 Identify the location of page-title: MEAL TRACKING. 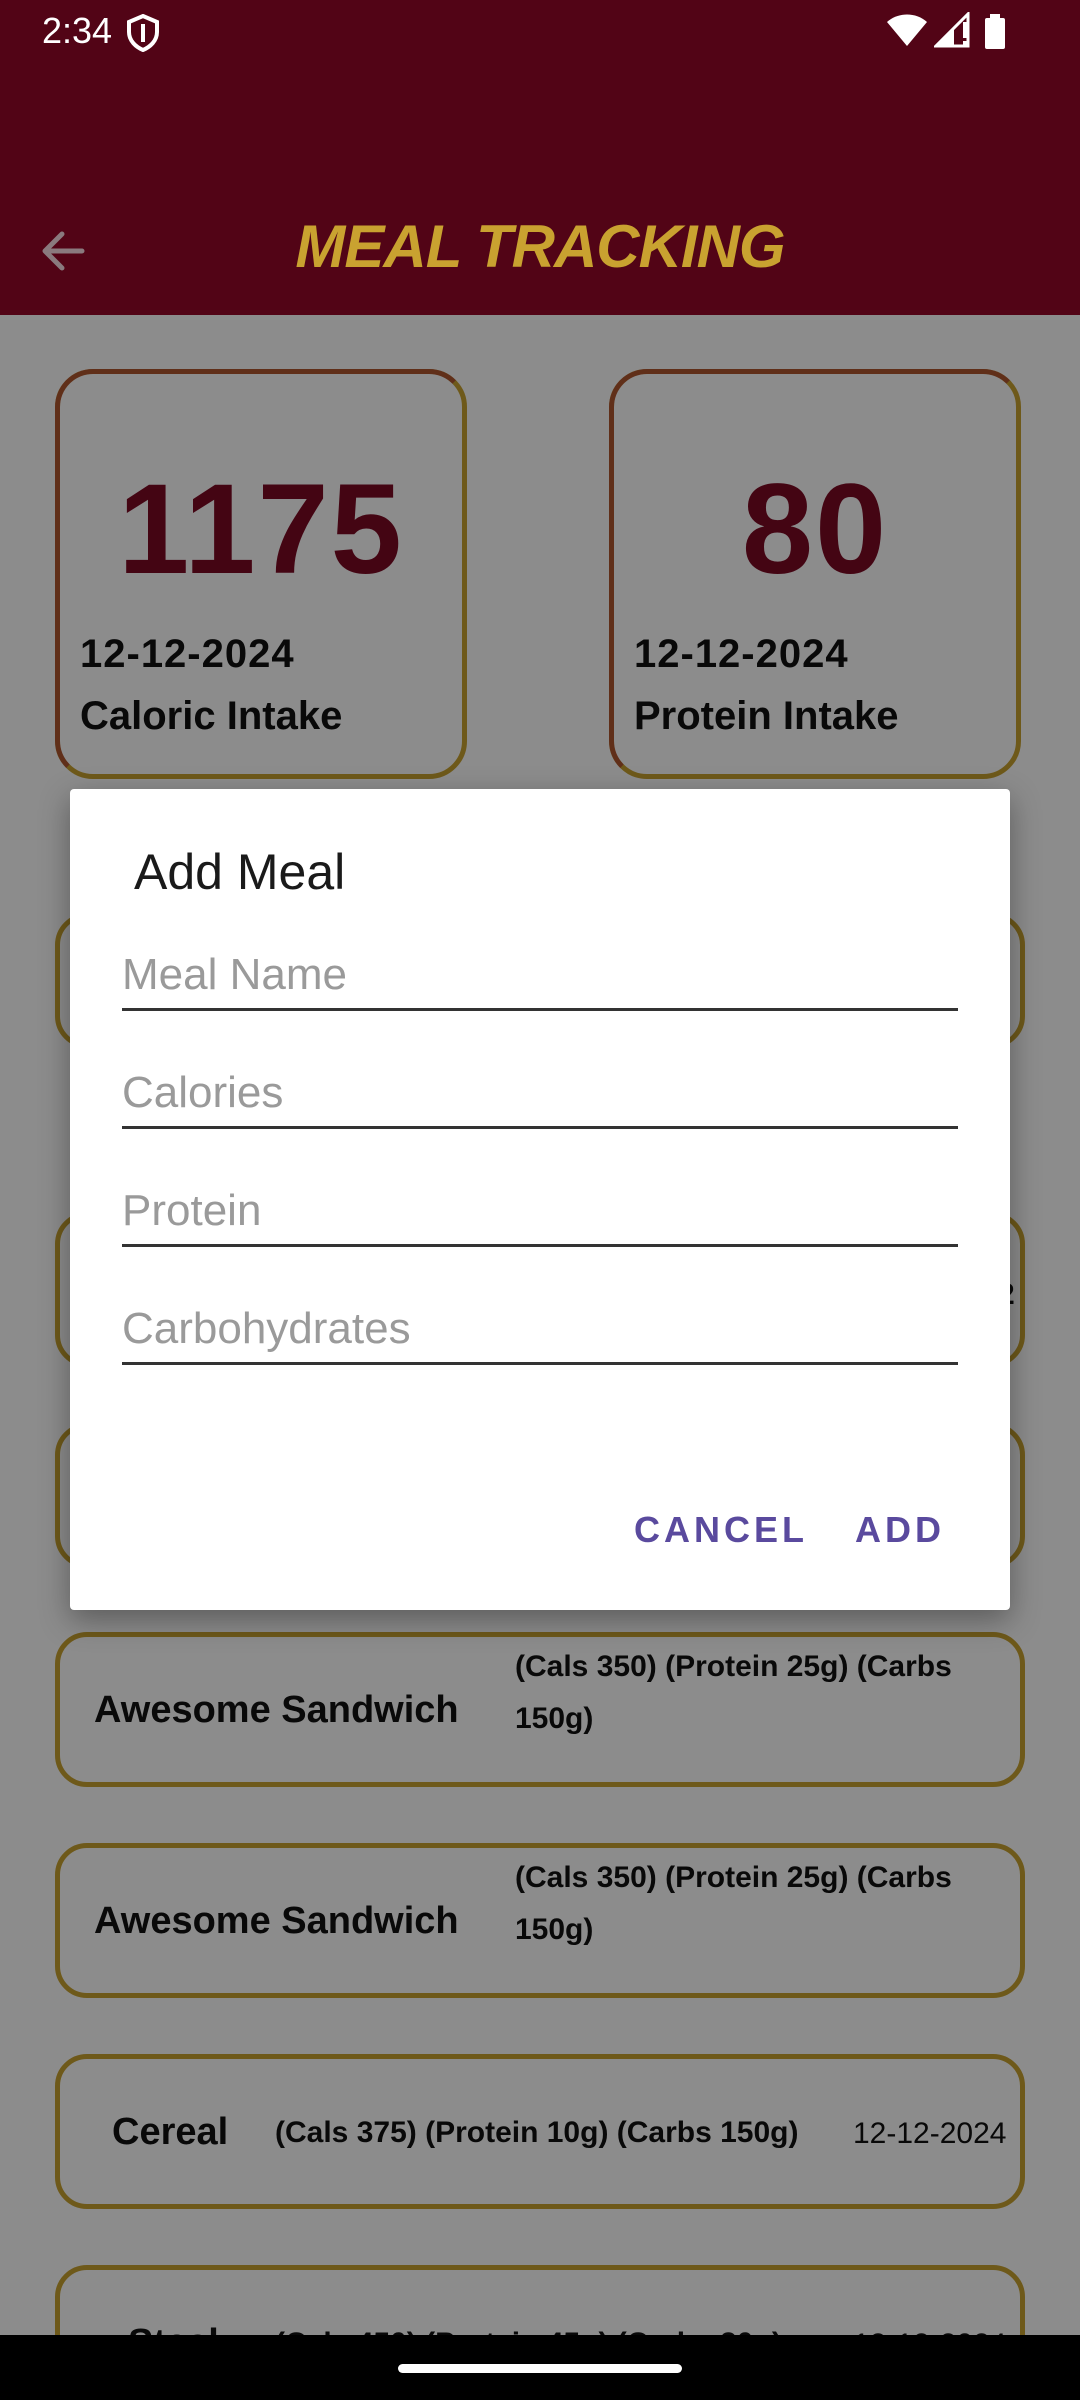
(540, 246).